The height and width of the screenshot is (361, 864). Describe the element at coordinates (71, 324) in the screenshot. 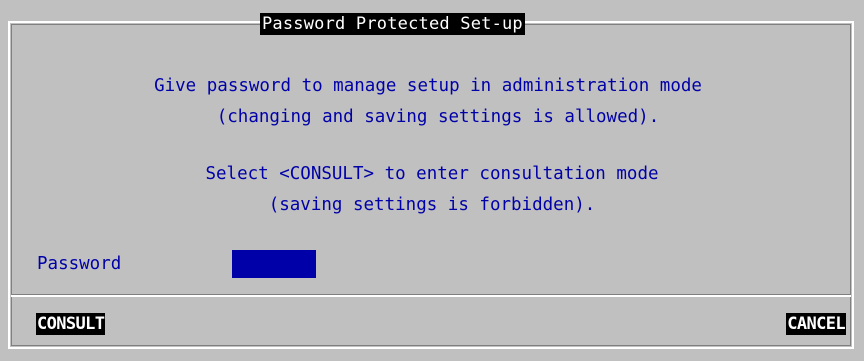

I see `consult-button: CONSULT` at that location.